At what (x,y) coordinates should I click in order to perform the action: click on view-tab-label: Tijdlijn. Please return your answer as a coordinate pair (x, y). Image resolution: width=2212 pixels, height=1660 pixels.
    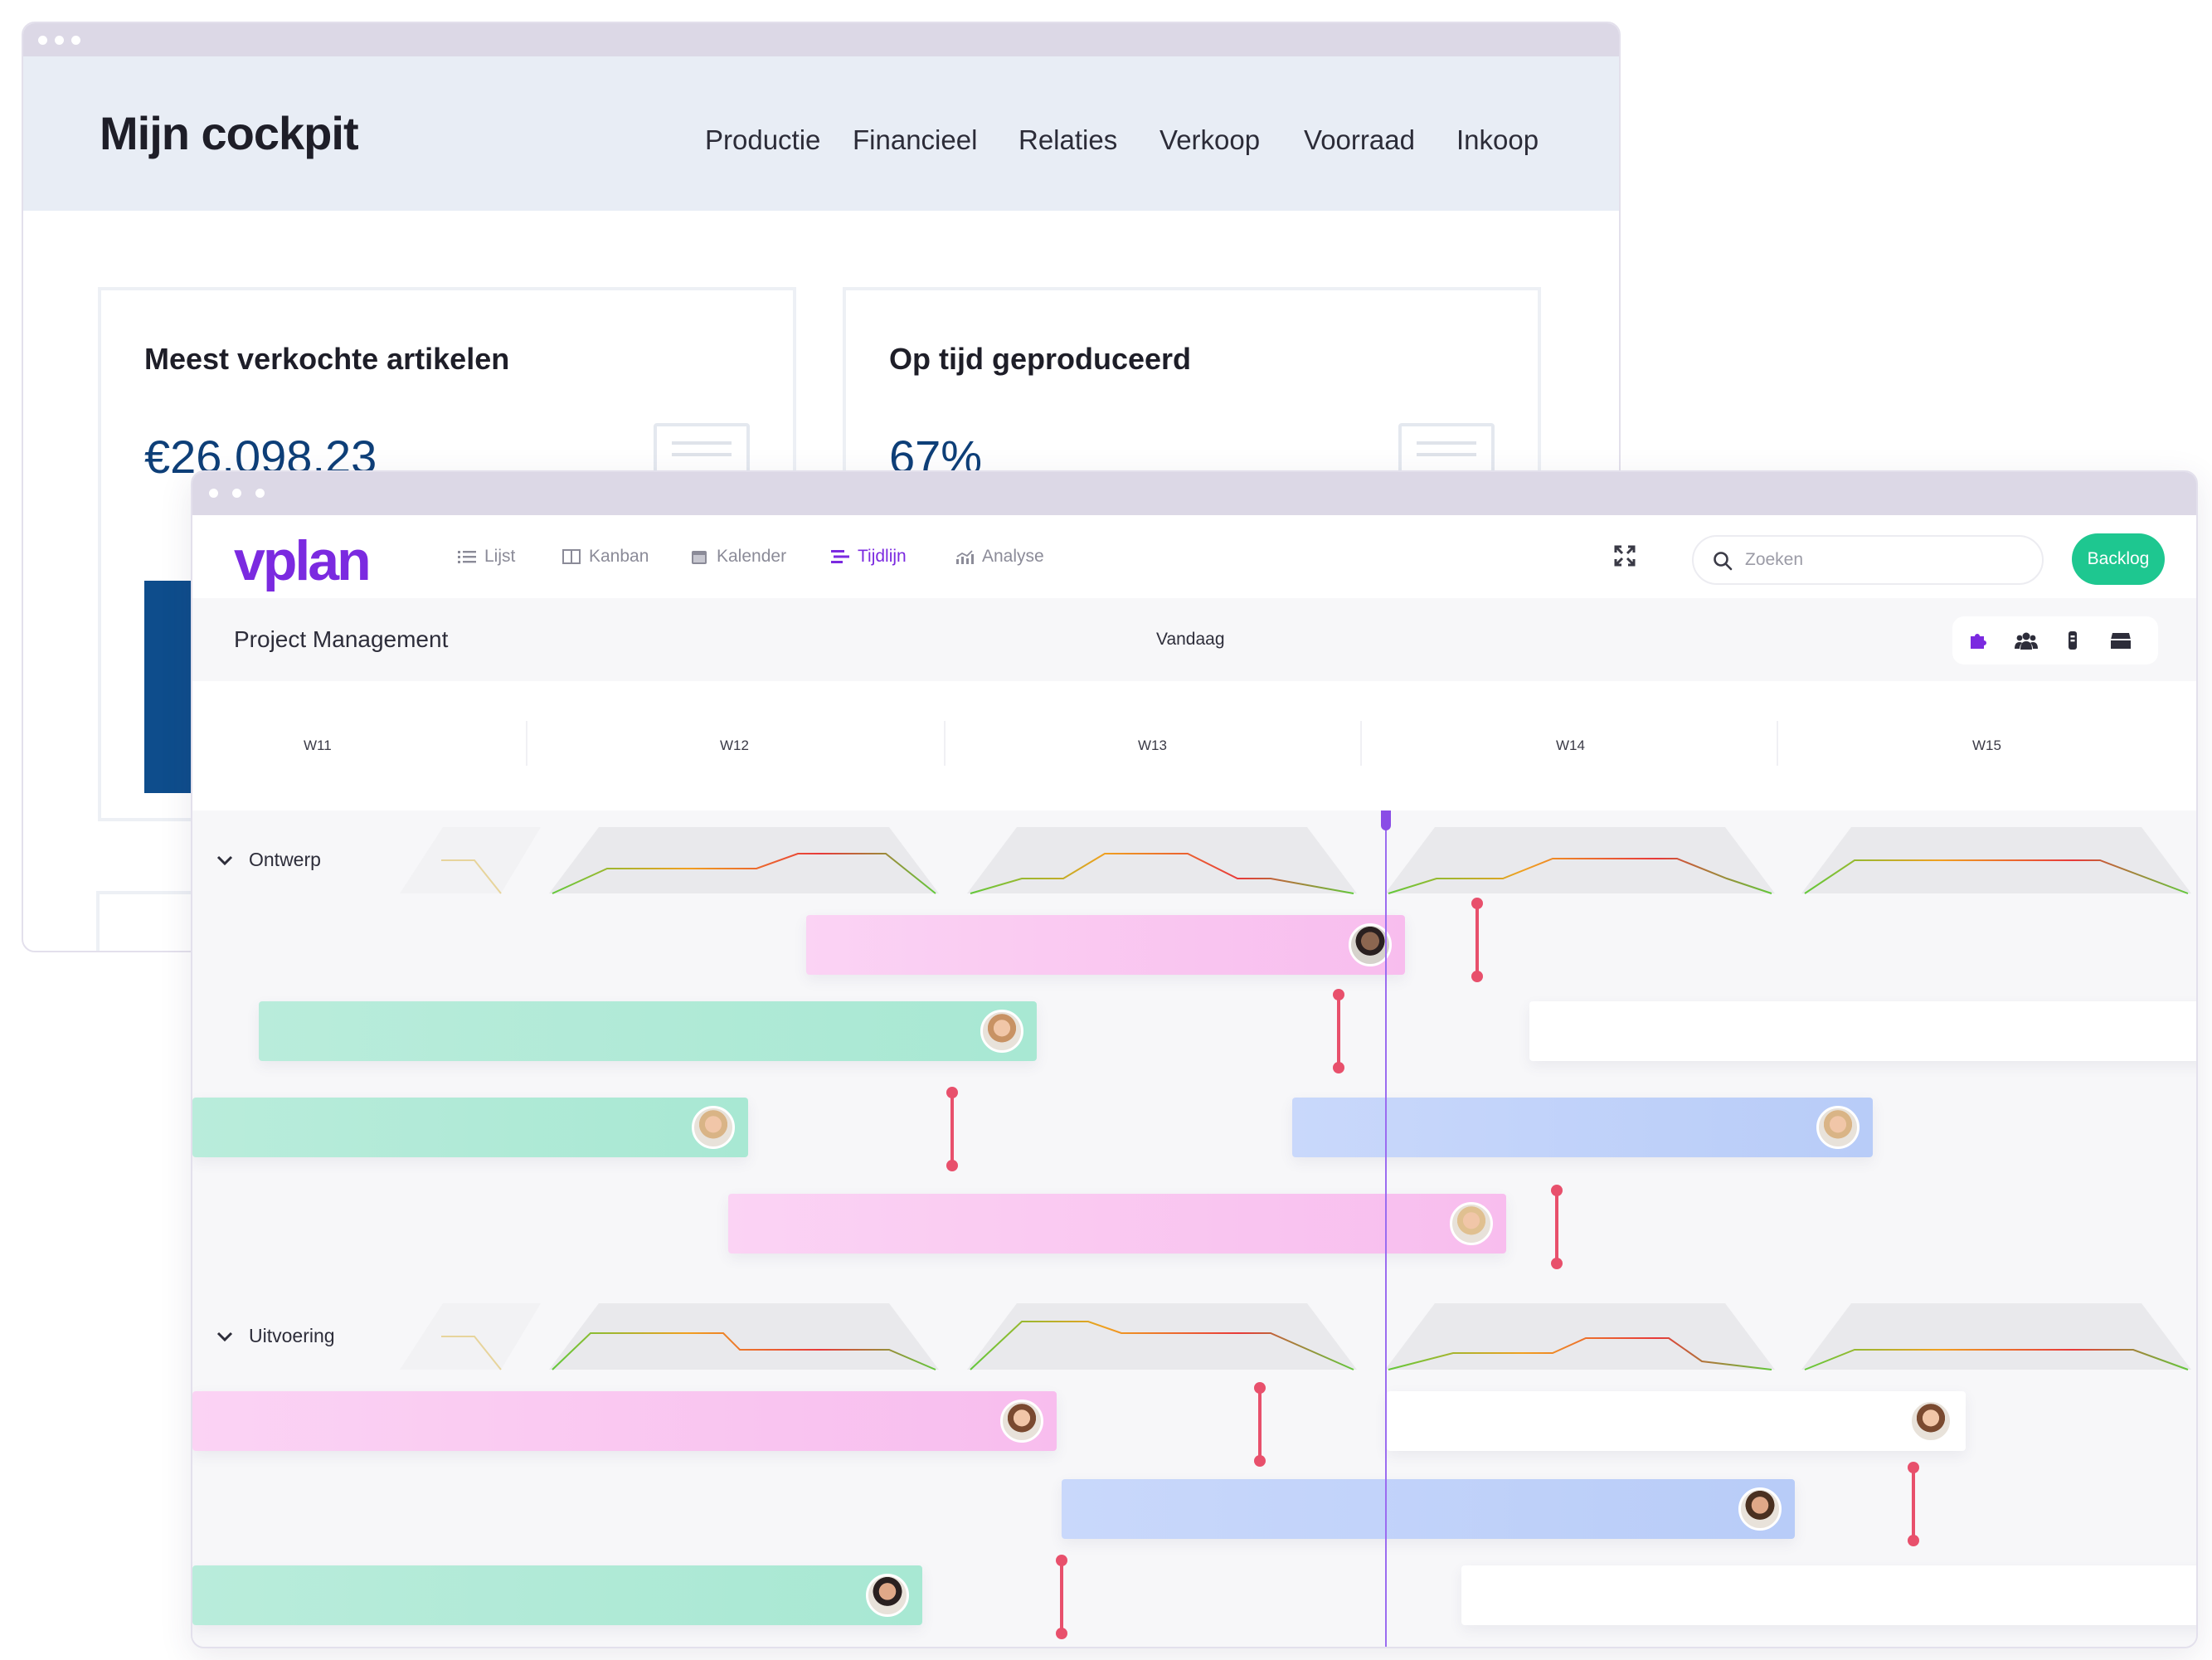
    Looking at the image, I should click on (882, 556).